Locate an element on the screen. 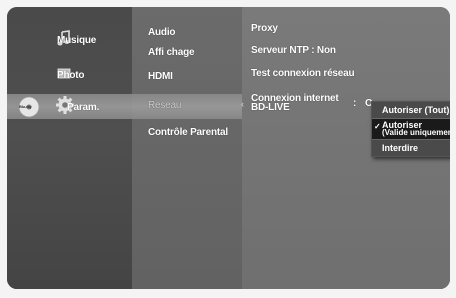 This screenshot has width=456, height=298. check-icon: ✓ is located at coordinates (377, 126).